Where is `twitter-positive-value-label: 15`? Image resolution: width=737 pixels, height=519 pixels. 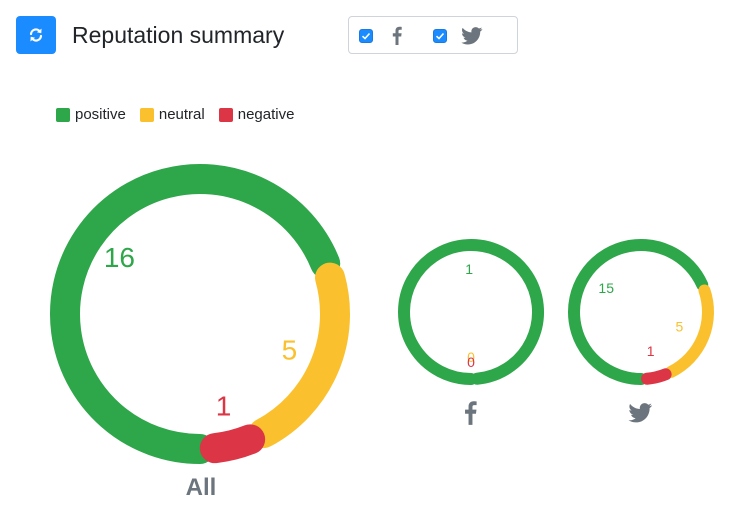 twitter-positive-value-label: 15 is located at coordinates (606, 288).